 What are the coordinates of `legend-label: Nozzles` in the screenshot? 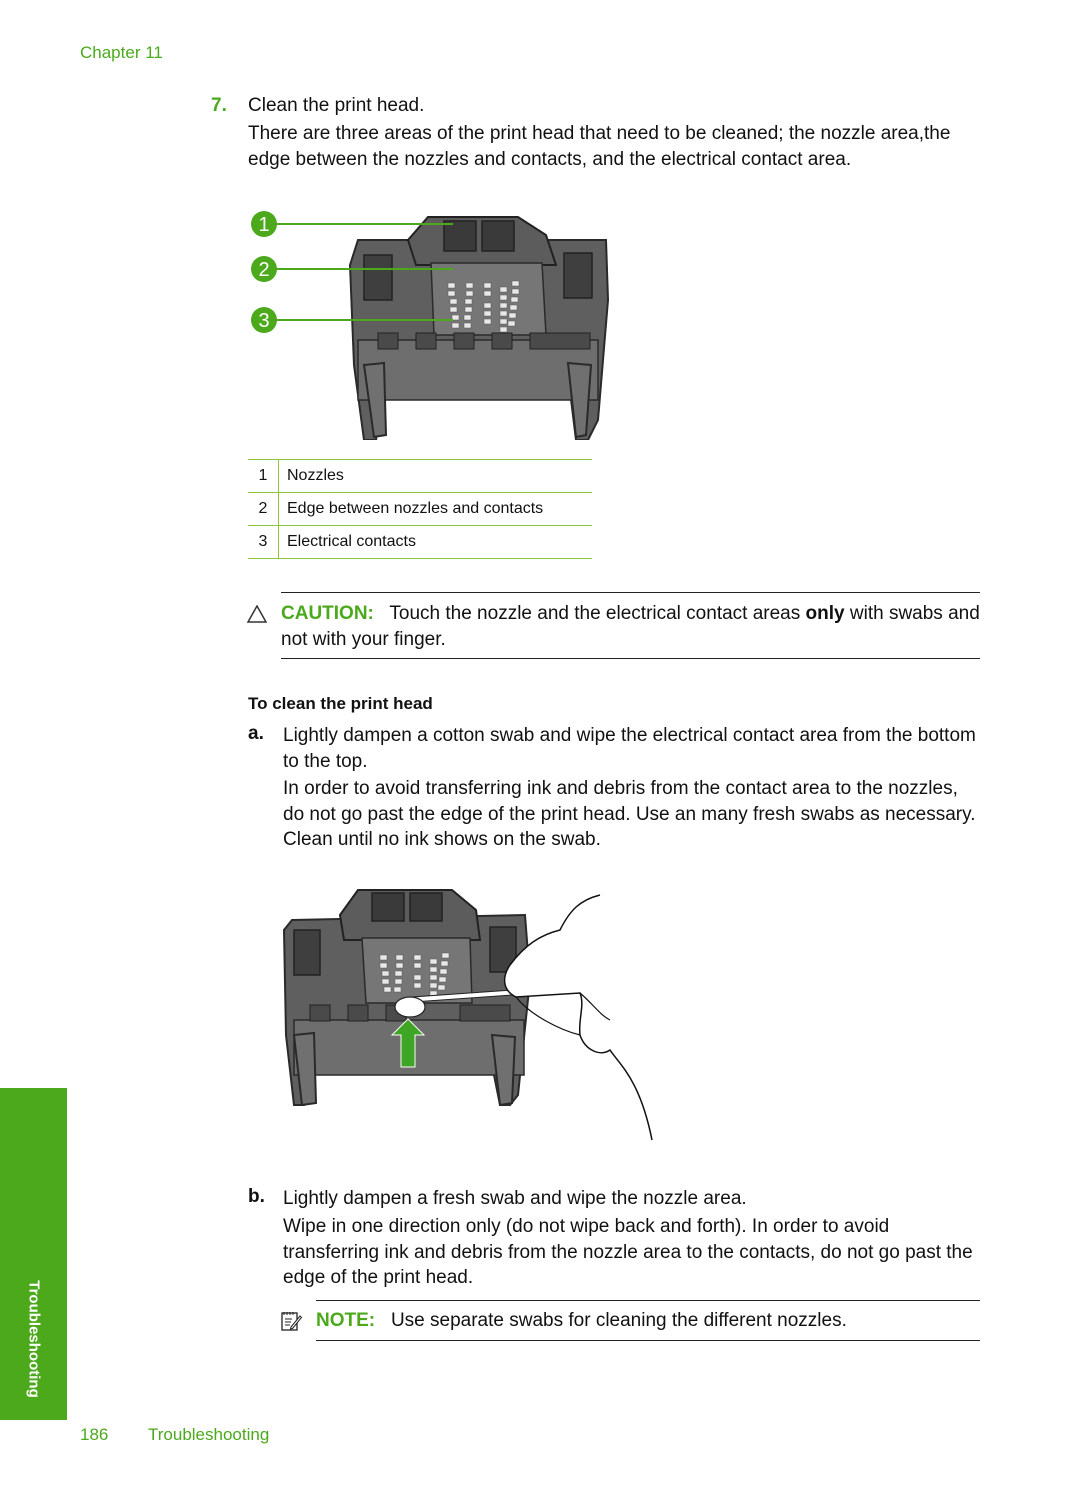 It's located at (435, 476).